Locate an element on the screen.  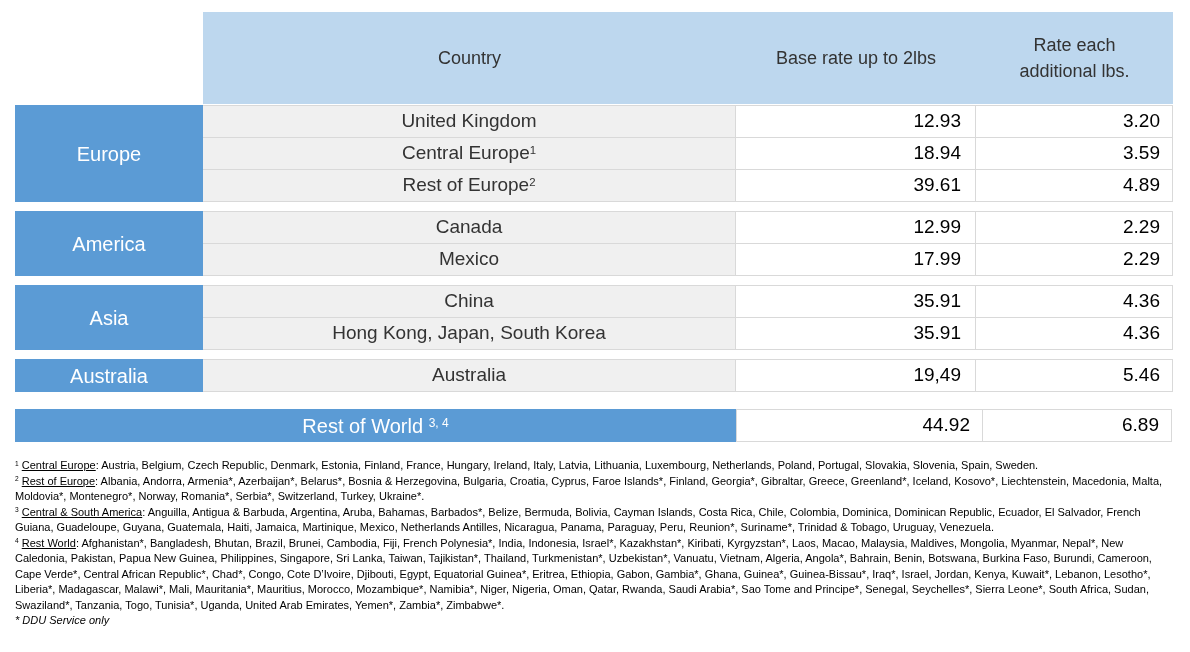
rate-cell: 6.89 is located at coordinates (1077, 425).